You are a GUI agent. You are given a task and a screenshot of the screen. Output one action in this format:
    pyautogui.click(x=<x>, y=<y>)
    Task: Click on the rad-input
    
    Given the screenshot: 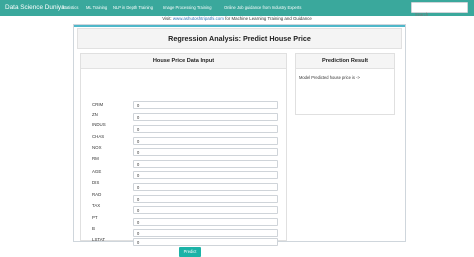 What is the action you would take?
    pyautogui.click(x=205, y=199)
    